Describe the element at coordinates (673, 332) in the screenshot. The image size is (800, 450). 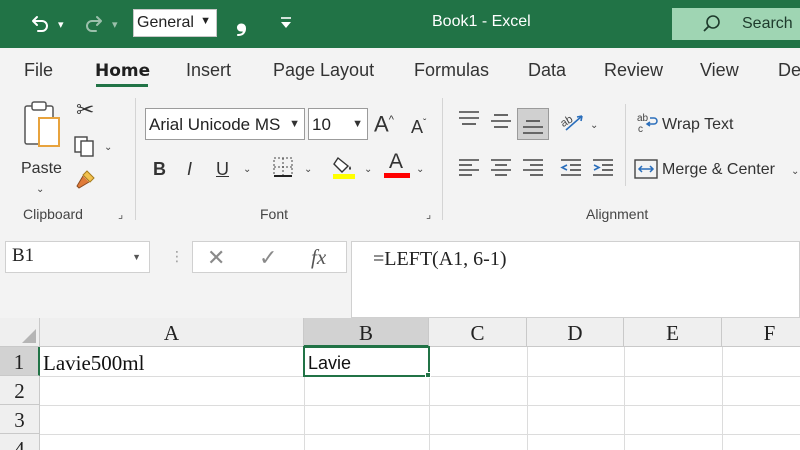
I see `column-header-e: E` at that location.